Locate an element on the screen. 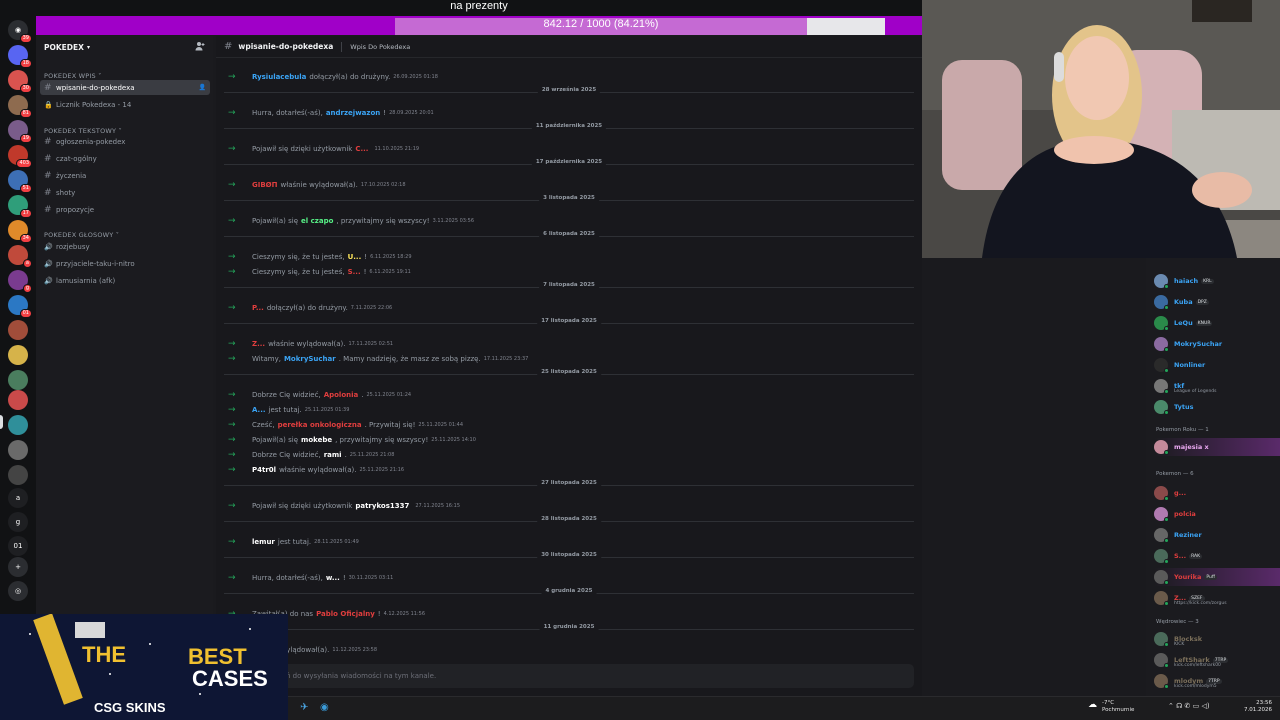 The image size is (1280, 720). add-member-icon: 👤 is located at coordinates (202, 87).